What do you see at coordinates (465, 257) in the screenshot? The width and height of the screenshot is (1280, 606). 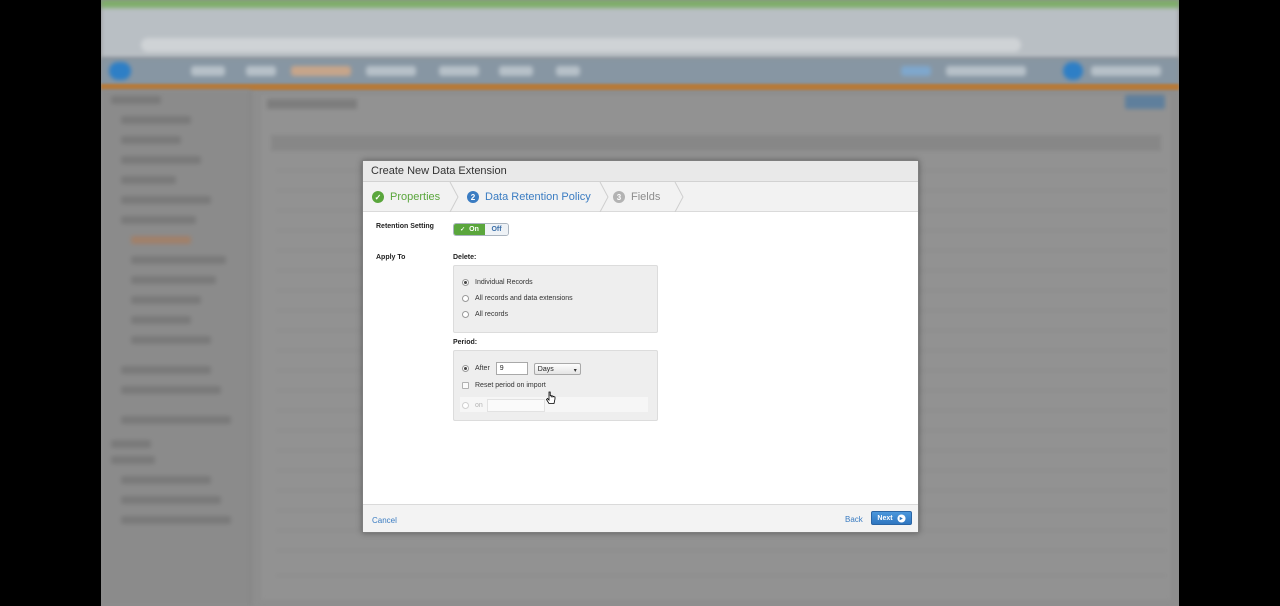 I see `delete-label: Delete:` at bounding box center [465, 257].